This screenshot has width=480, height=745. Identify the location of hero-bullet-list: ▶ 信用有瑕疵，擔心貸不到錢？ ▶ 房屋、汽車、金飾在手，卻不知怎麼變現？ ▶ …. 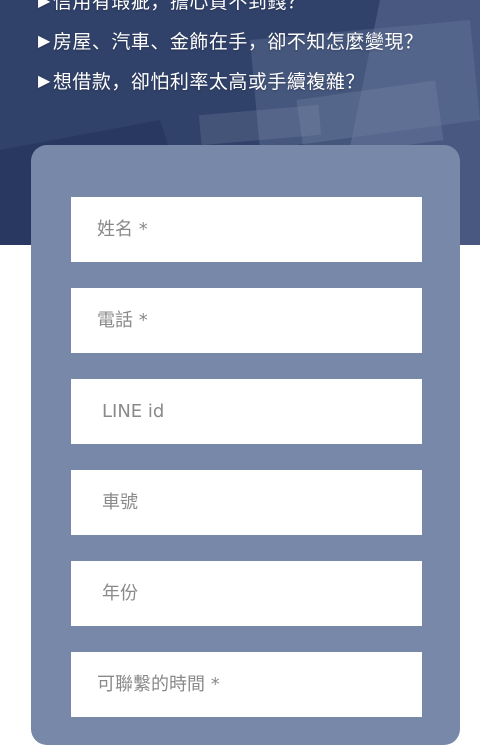
(230, 50).